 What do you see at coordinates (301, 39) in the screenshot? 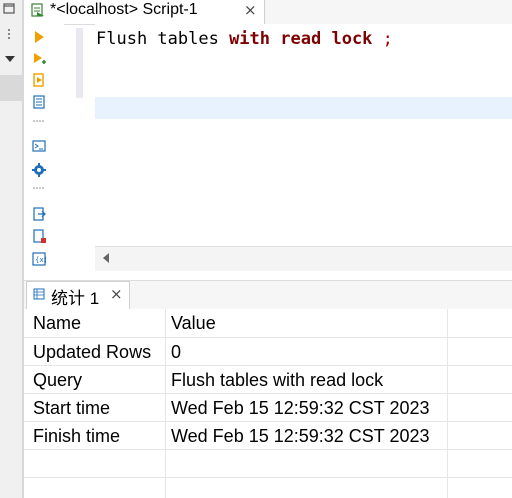
I see `keyword-read: read` at bounding box center [301, 39].